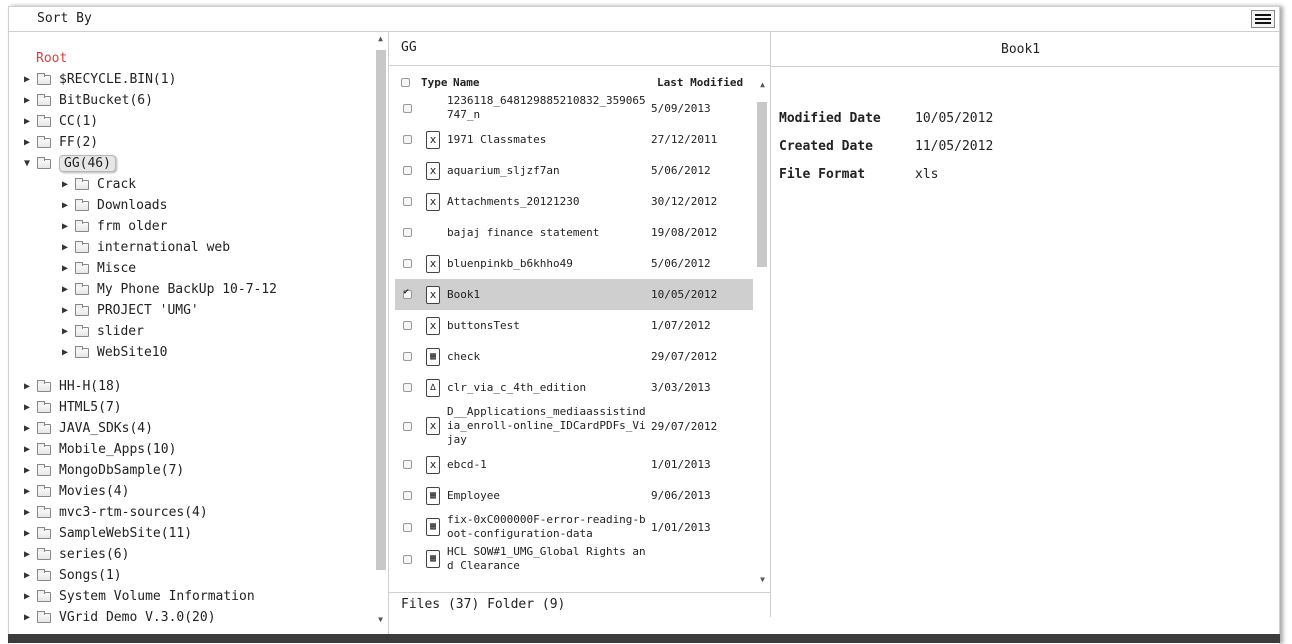  What do you see at coordinates (574, 387) in the screenshot?
I see `file-row: clr_via_c_4th_edition 3/03/2013` at bounding box center [574, 387].